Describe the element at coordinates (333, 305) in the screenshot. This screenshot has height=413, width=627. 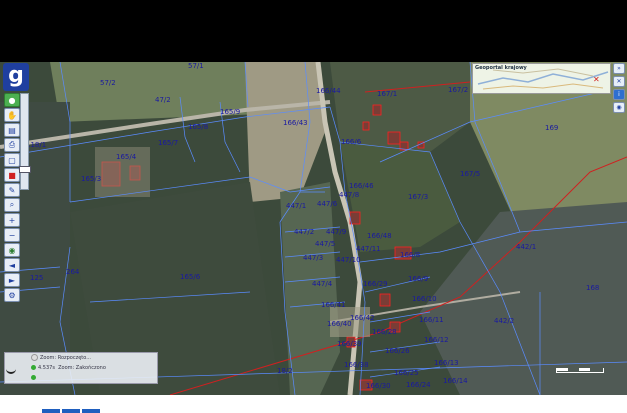
I see `parcel-label: 166/41` at that location.